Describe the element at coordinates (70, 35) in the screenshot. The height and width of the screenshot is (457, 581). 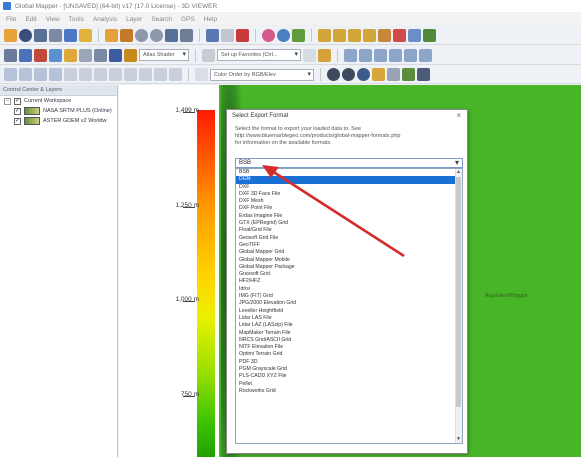
I see `digitizer-icon` at that location.